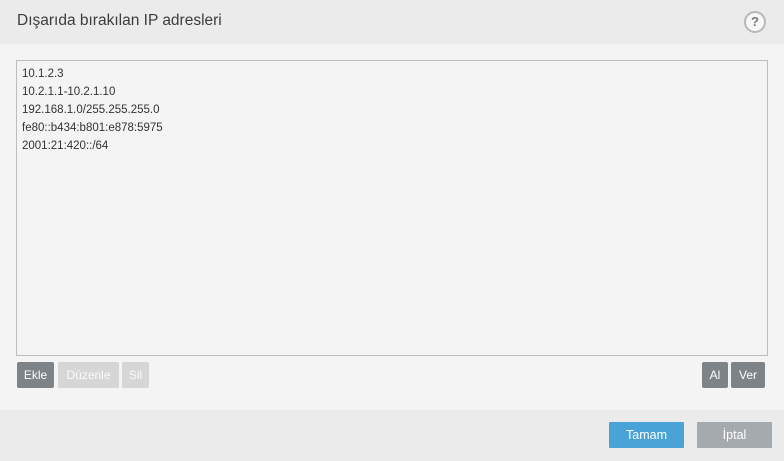 Image resolution: width=784 pixels, height=461 pixels. I want to click on ok-button: Tamam, so click(646, 435).